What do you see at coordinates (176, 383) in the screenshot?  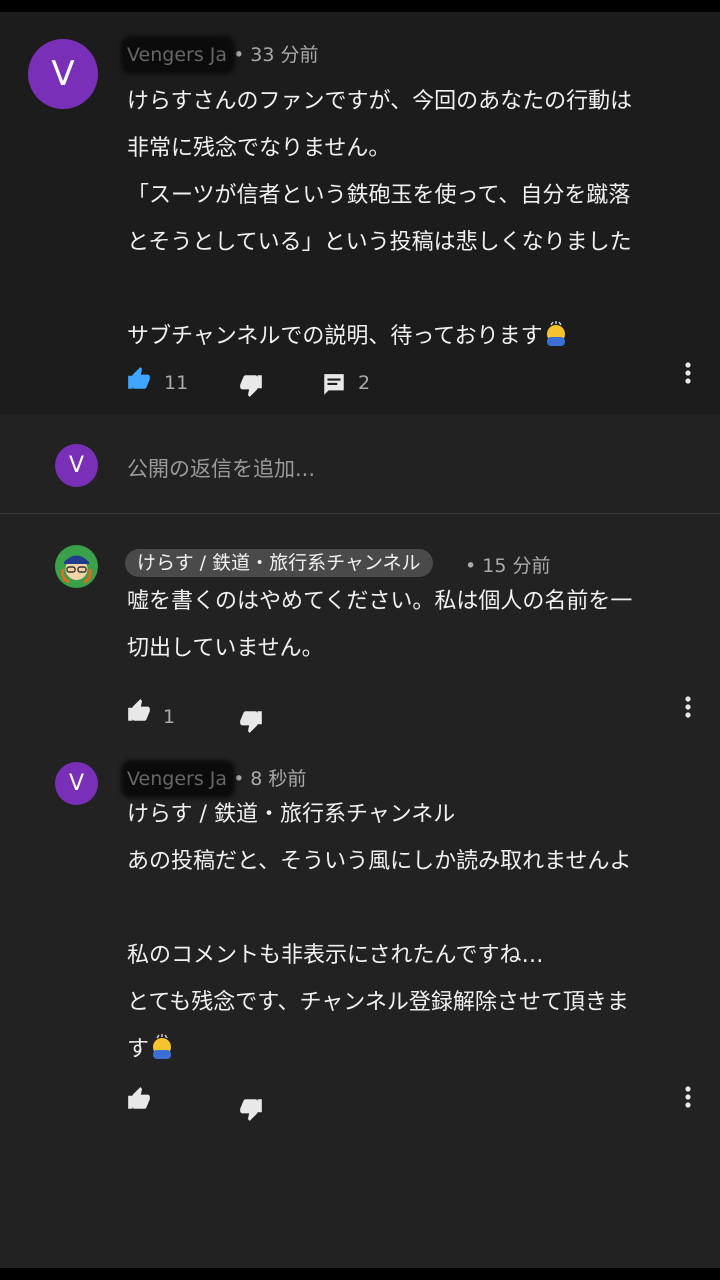 I see `like-count: 11` at bounding box center [176, 383].